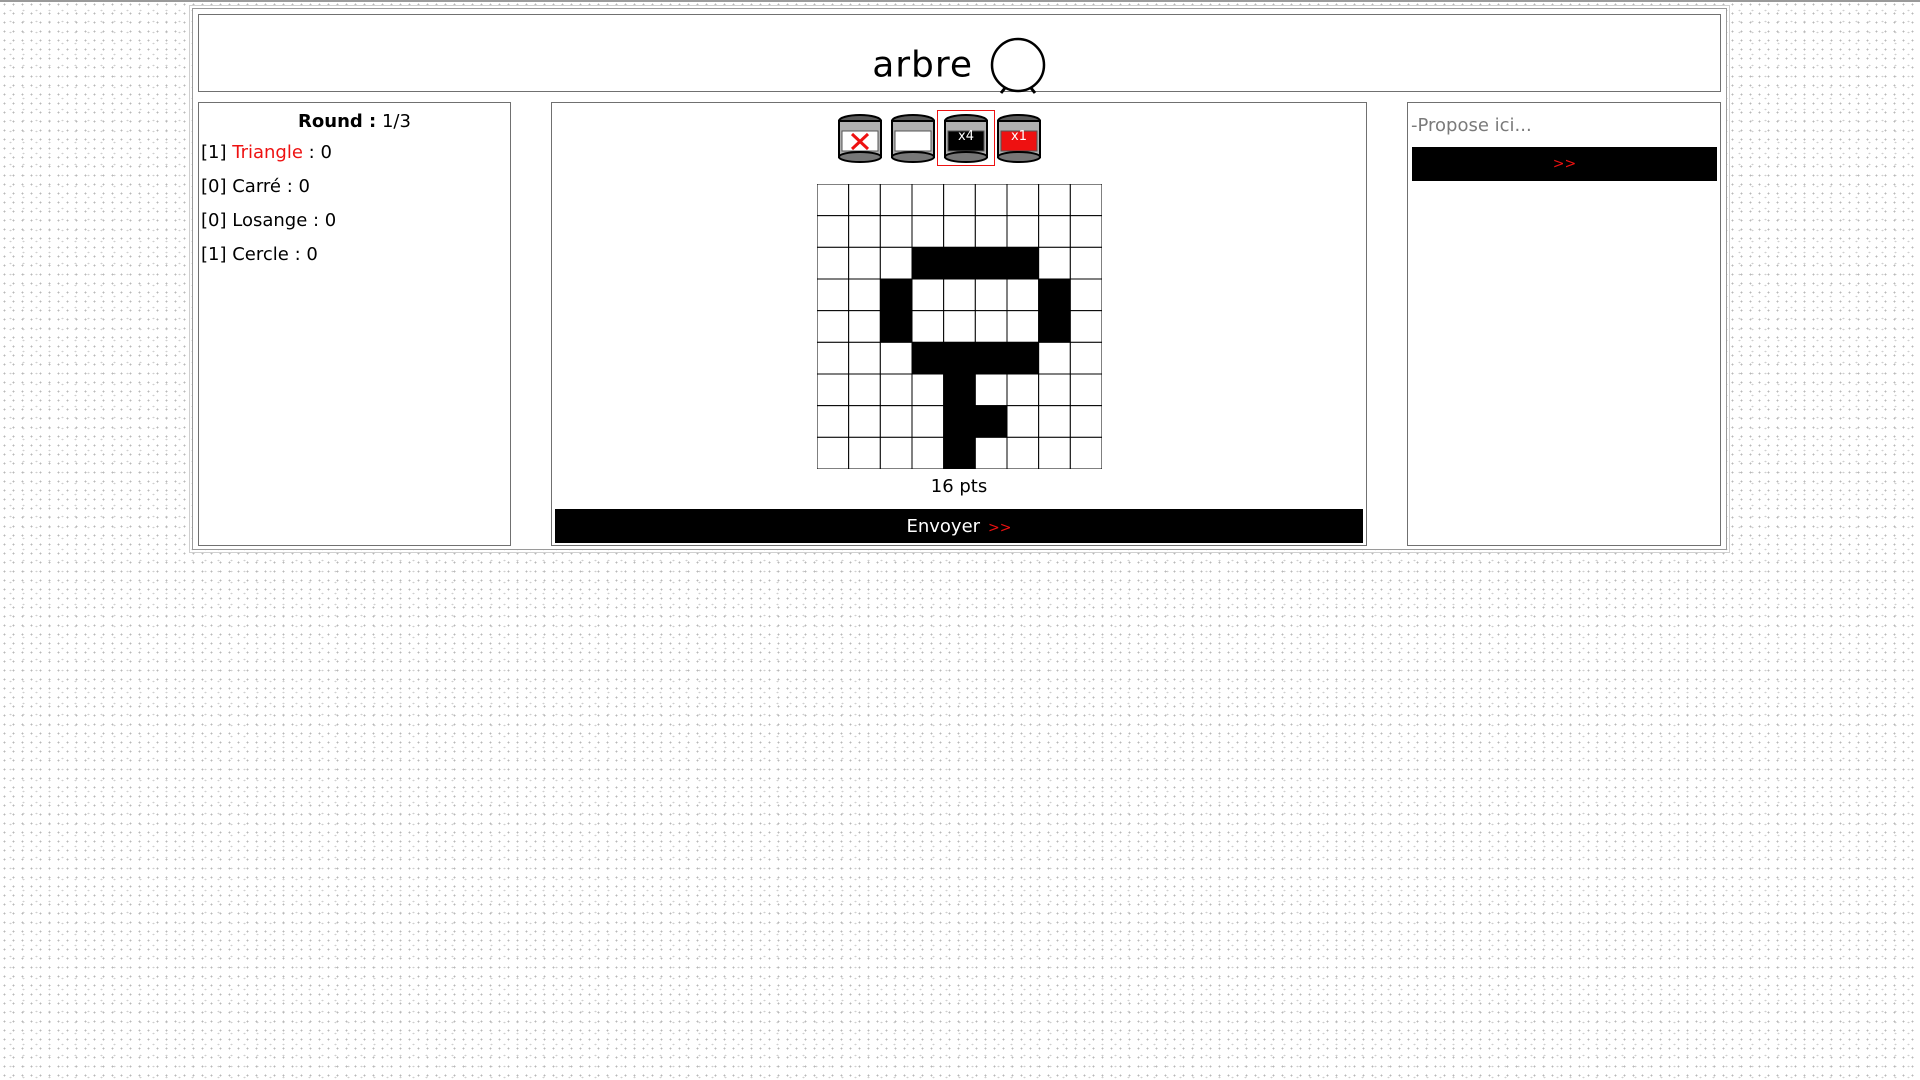  Describe the element at coordinates (1019, 138) in the screenshot. I see `red-paint-bucket-icon: x1` at that location.